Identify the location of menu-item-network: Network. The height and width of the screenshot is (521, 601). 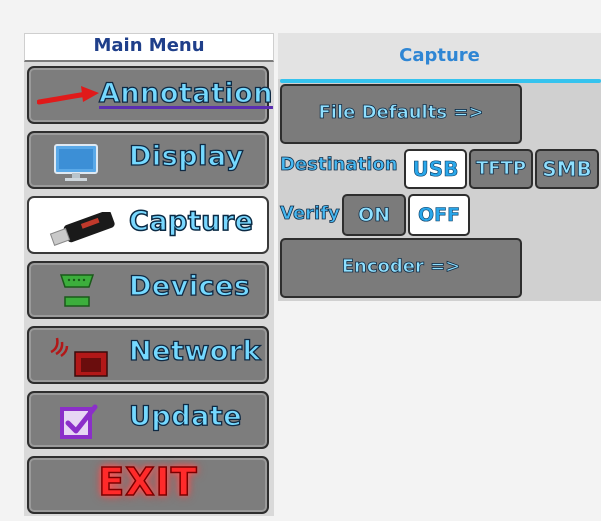
(148, 355).